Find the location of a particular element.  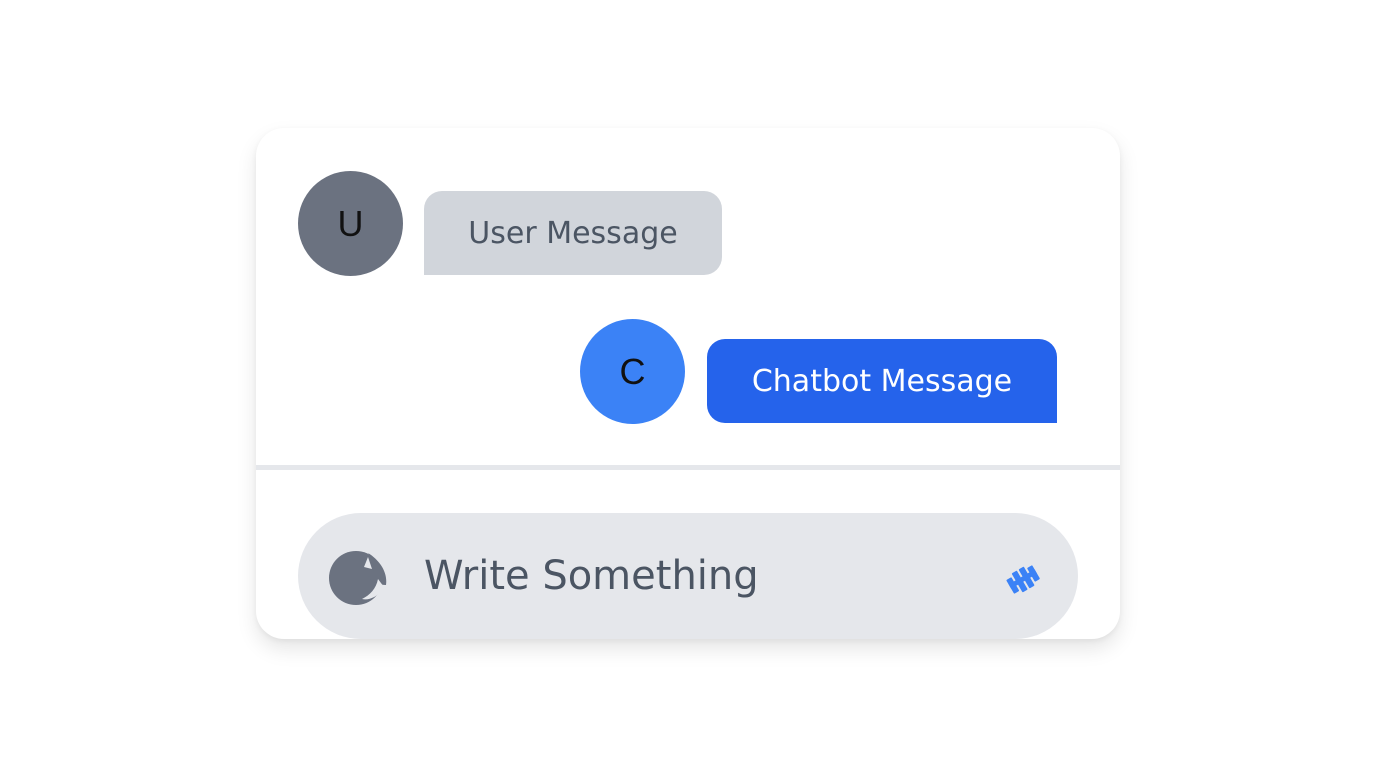

chatbot-message-bubble: Chatbot Message is located at coordinates (882, 381).